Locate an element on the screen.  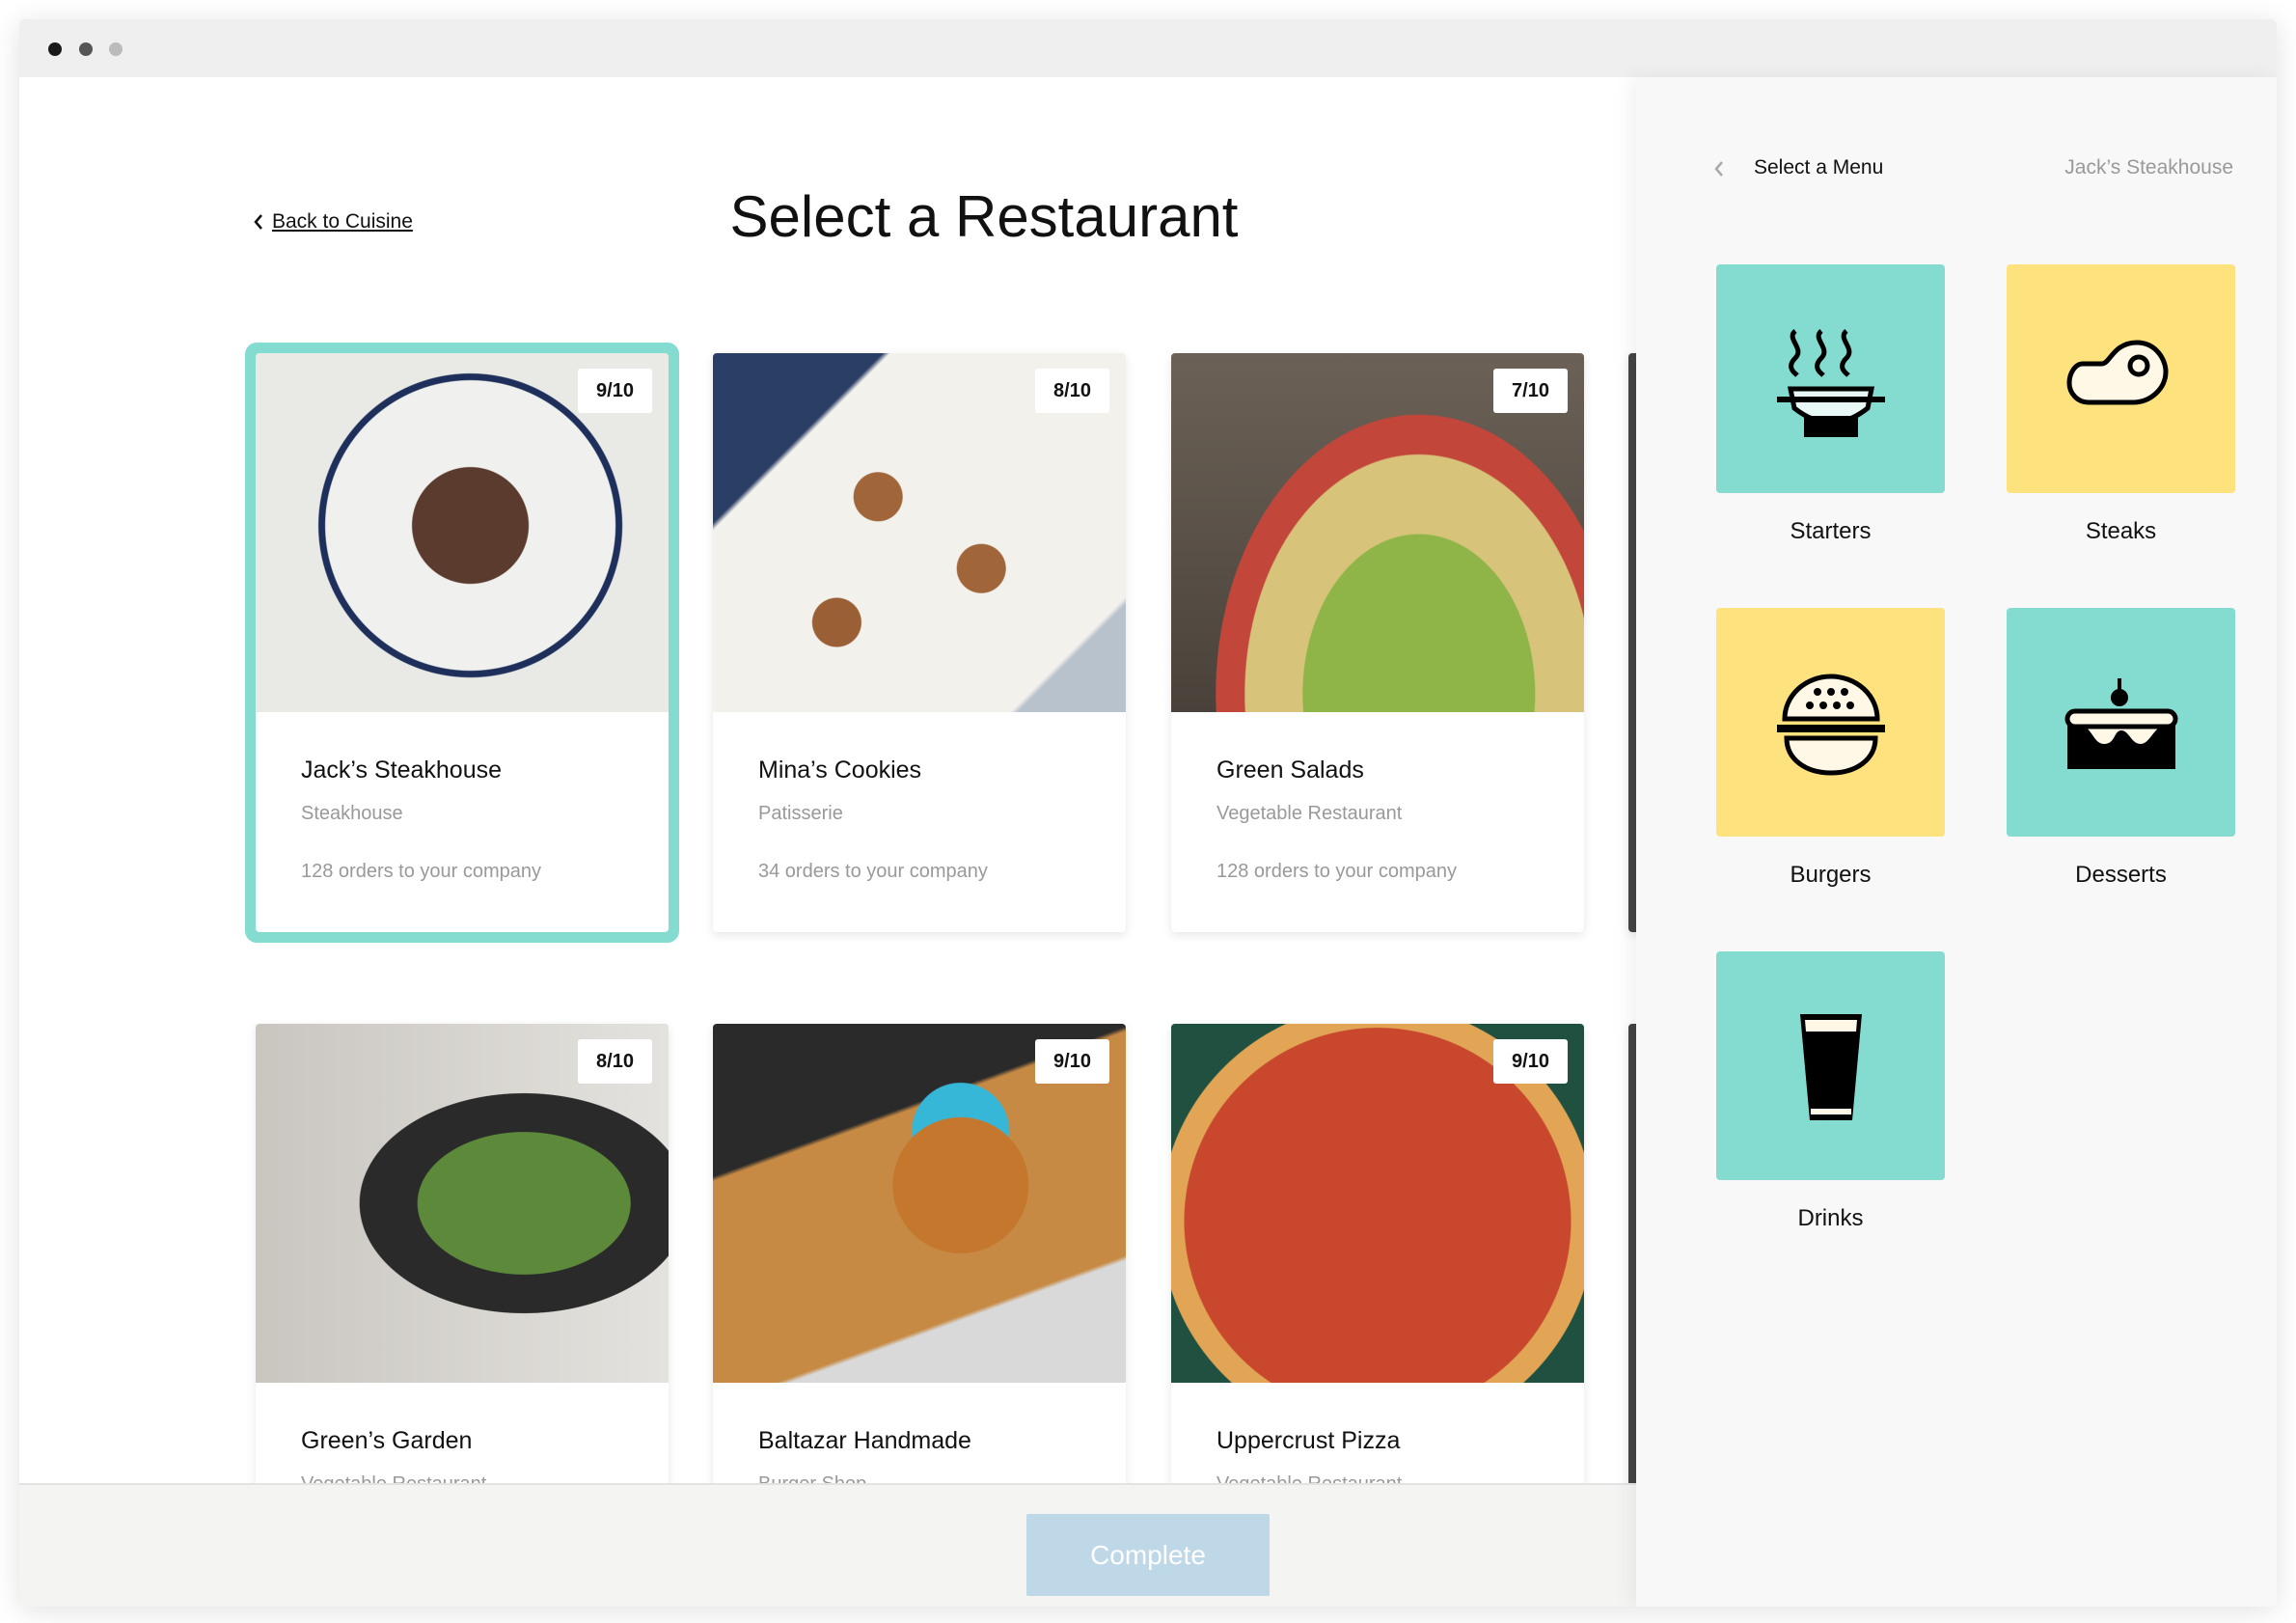
chevron-left-icon is located at coordinates (1719, 169).